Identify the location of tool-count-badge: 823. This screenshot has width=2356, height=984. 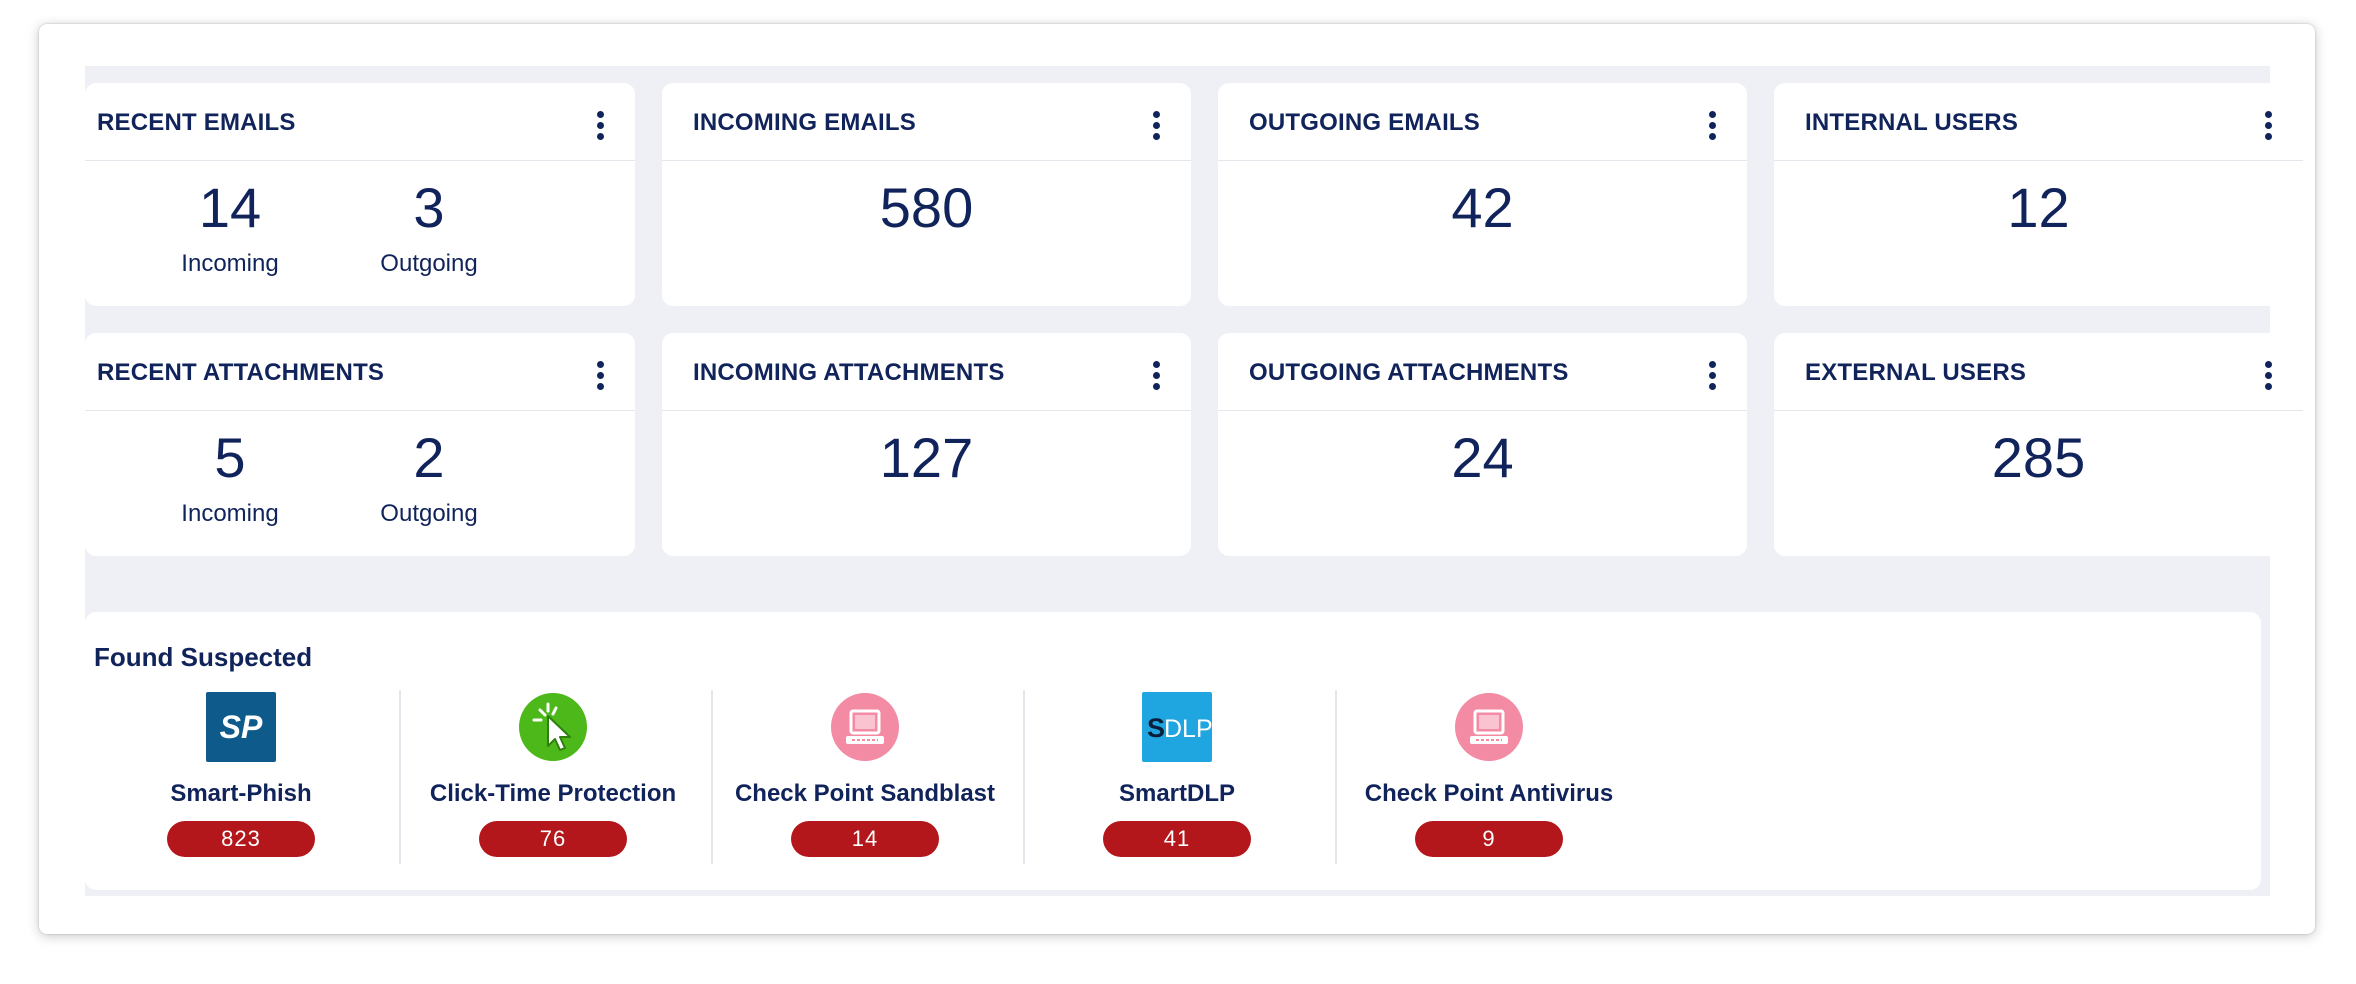
(241, 839).